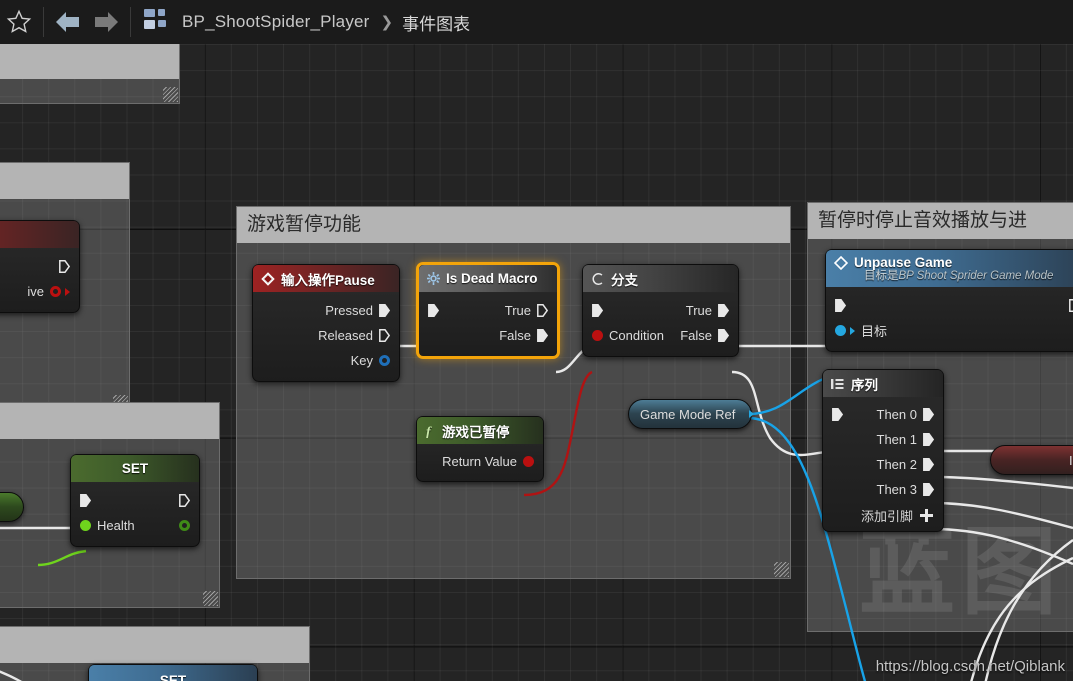  What do you see at coordinates (976, 276) in the screenshot?
I see `node-subtitle-target: BP Shoot Sprider Game Mode` at bounding box center [976, 276].